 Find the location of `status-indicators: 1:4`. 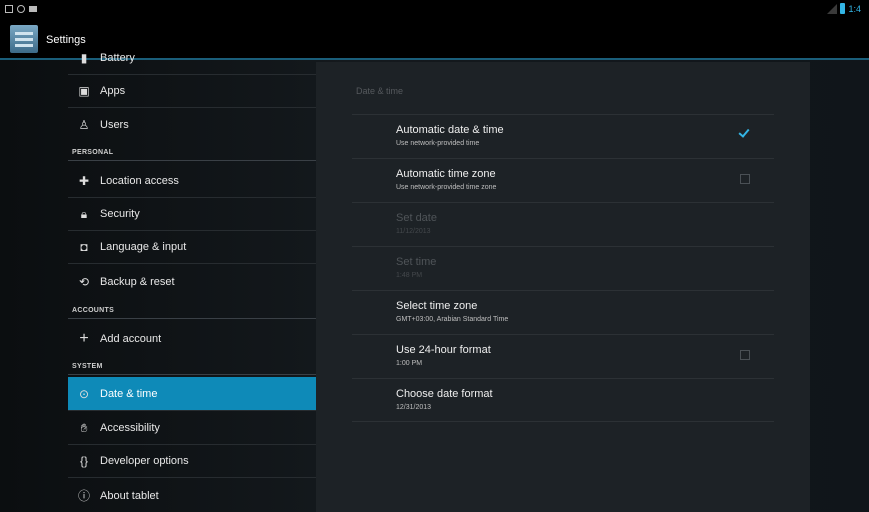

status-indicators: 1:4 is located at coordinates (844, 8).